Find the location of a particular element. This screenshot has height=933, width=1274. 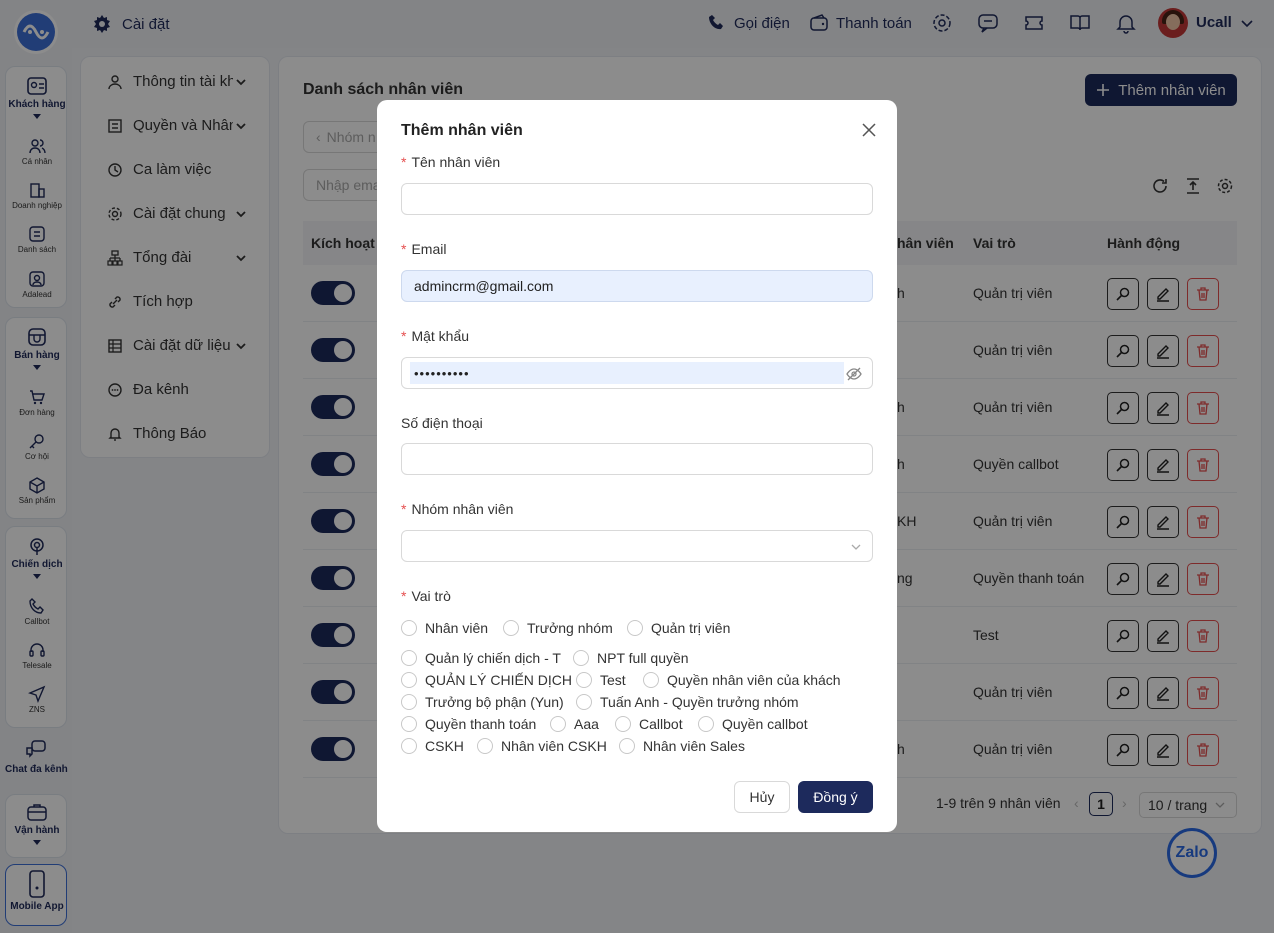

close-icon is located at coordinates (869, 130).